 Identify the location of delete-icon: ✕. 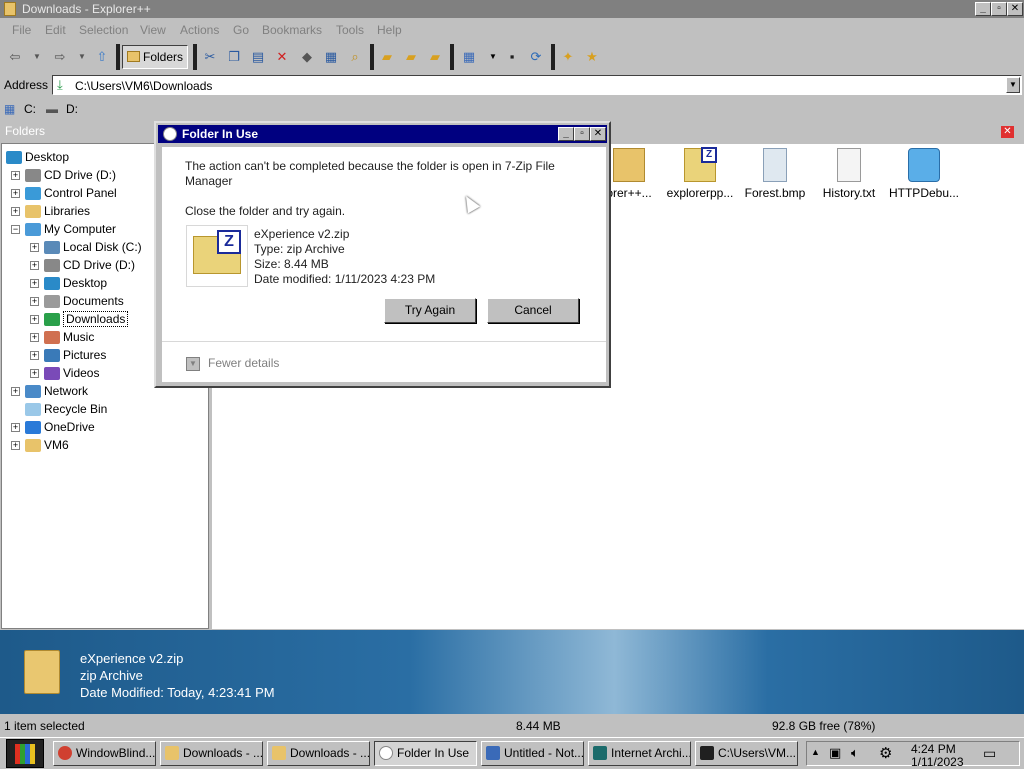
(282, 57).